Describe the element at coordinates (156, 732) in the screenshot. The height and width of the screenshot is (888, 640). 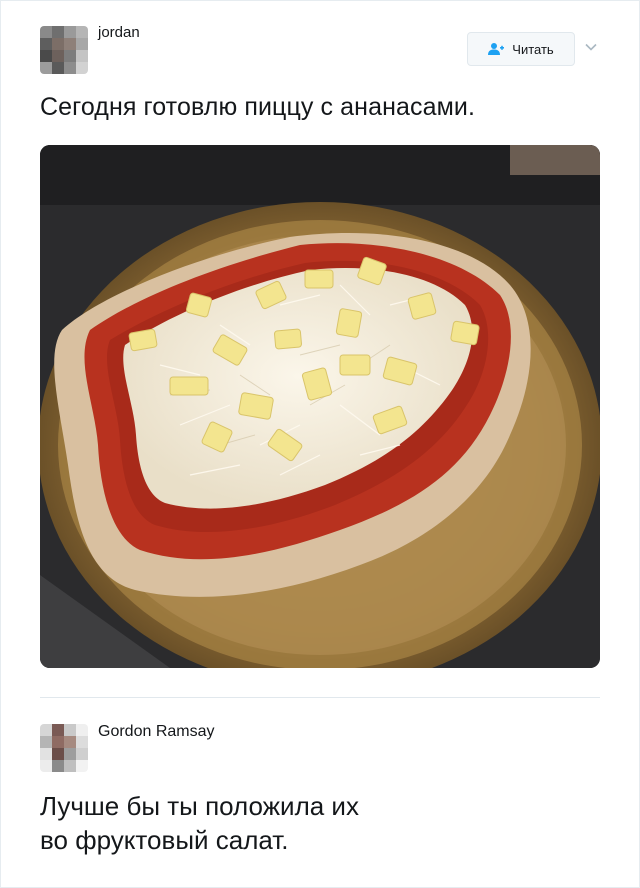
I see `reply-author-name: Gordon Ramsay` at that location.